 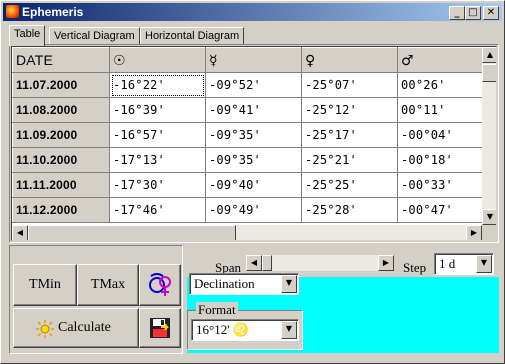 What do you see at coordinates (27, 35) in the screenshot?
I see `tab-table: Table` at bounding box center [27, 35].